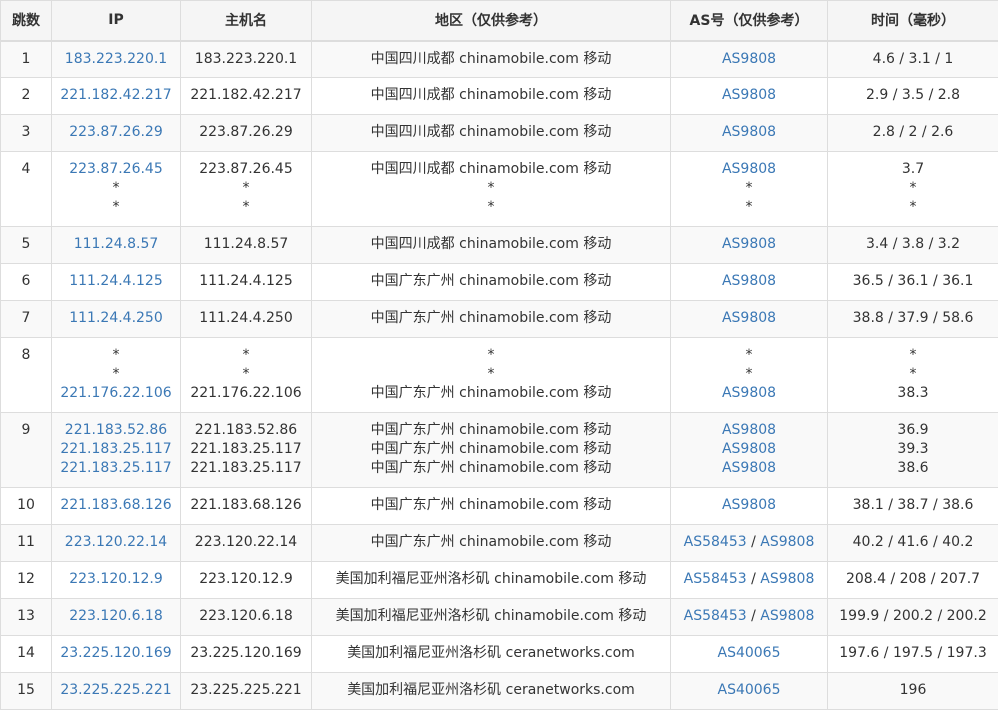 Image resolution: width=998 pixels, height=710 pixels. I want to click on hop-cell: 12, so click(26, 580).